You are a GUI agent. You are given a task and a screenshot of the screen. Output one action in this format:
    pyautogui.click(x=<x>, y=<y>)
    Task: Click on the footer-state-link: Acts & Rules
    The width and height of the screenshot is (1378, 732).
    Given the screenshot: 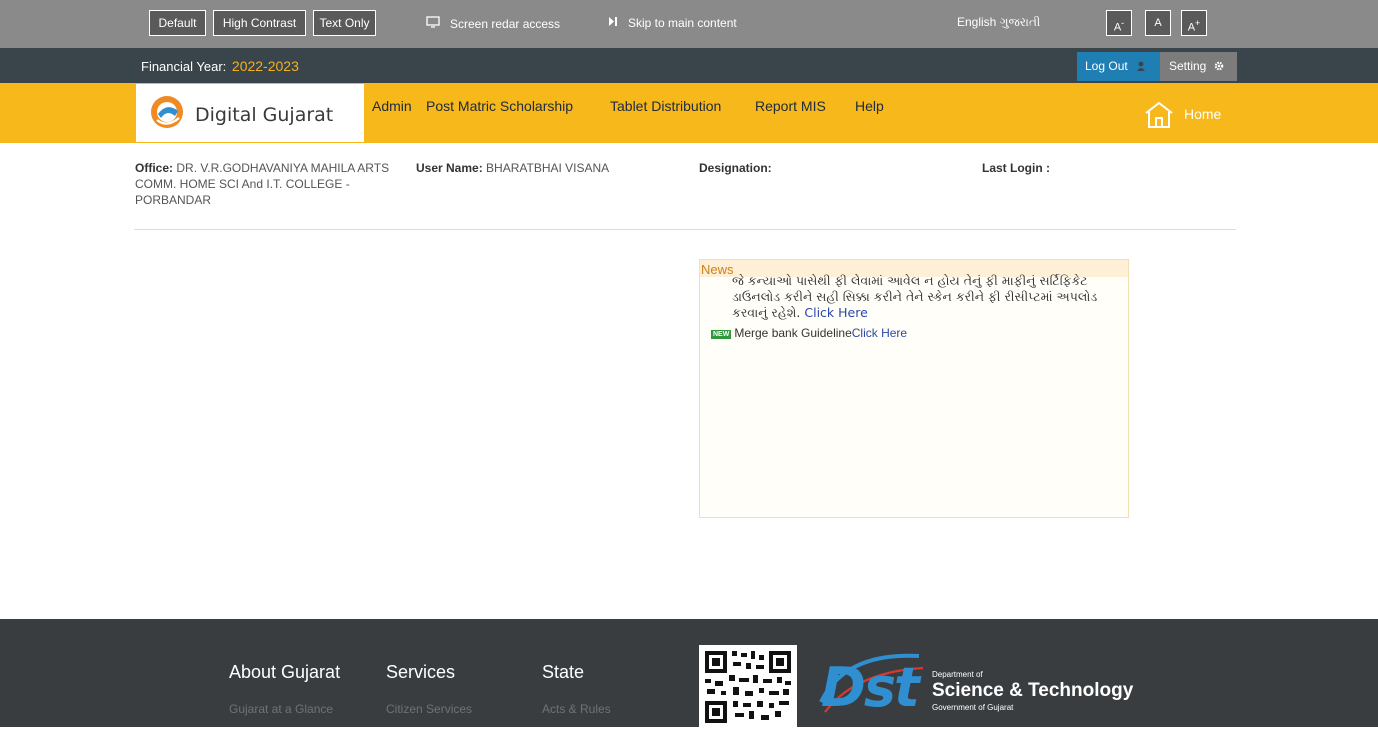 What is the action you would take?
    pyautogui.click(x=576, y=709)
    